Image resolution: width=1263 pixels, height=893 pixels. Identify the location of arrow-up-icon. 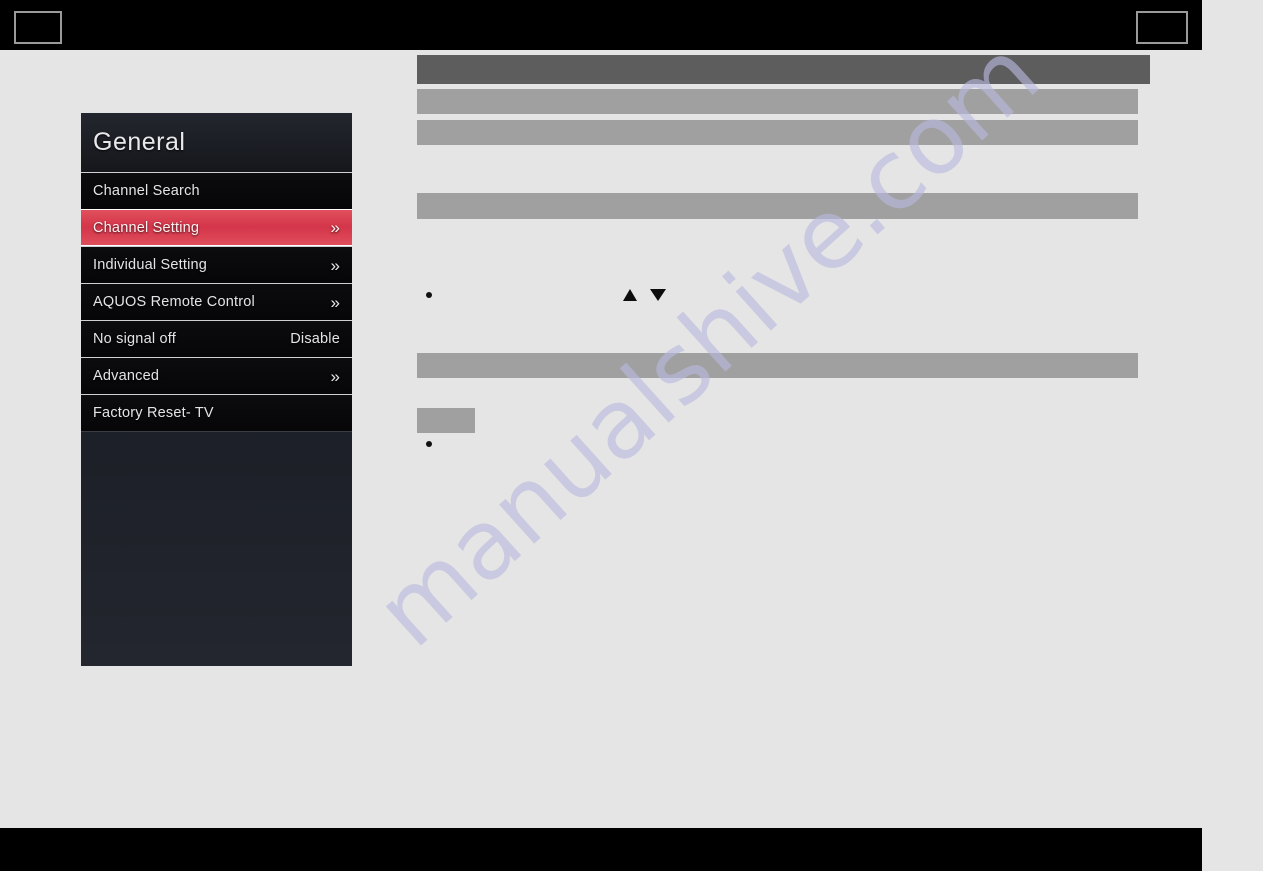
(630, 295).